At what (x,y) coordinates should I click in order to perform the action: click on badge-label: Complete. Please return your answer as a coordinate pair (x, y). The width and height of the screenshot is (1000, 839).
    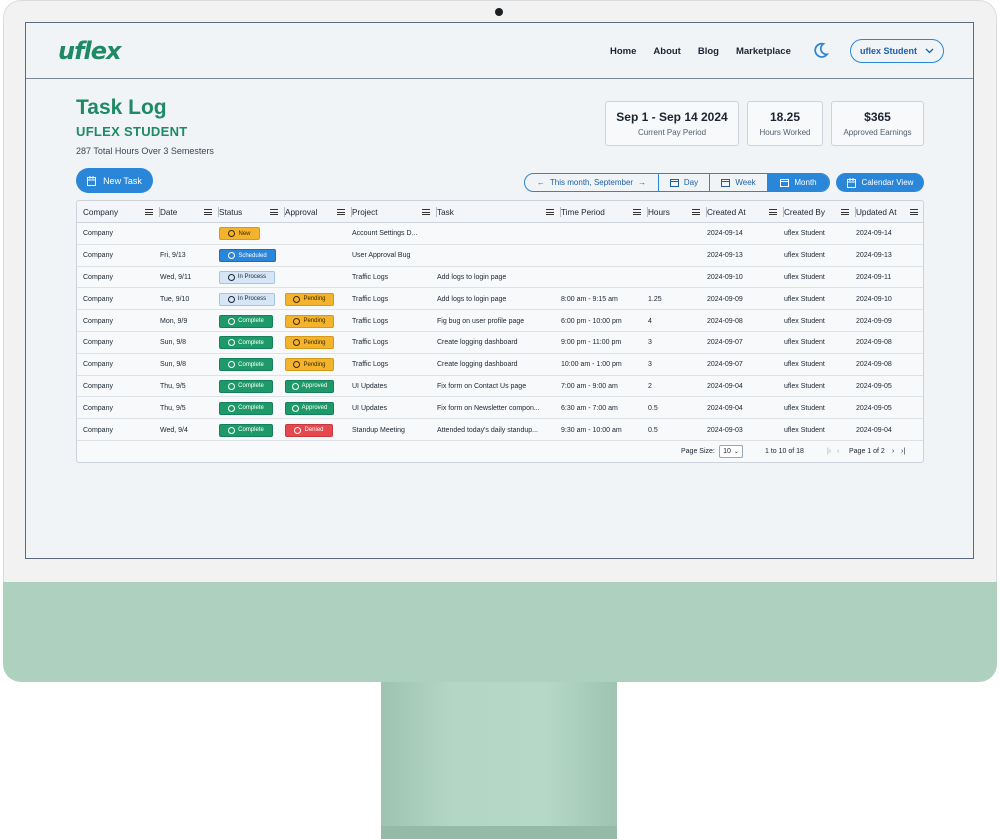
    Looking at the image, I should click on (251, 386).